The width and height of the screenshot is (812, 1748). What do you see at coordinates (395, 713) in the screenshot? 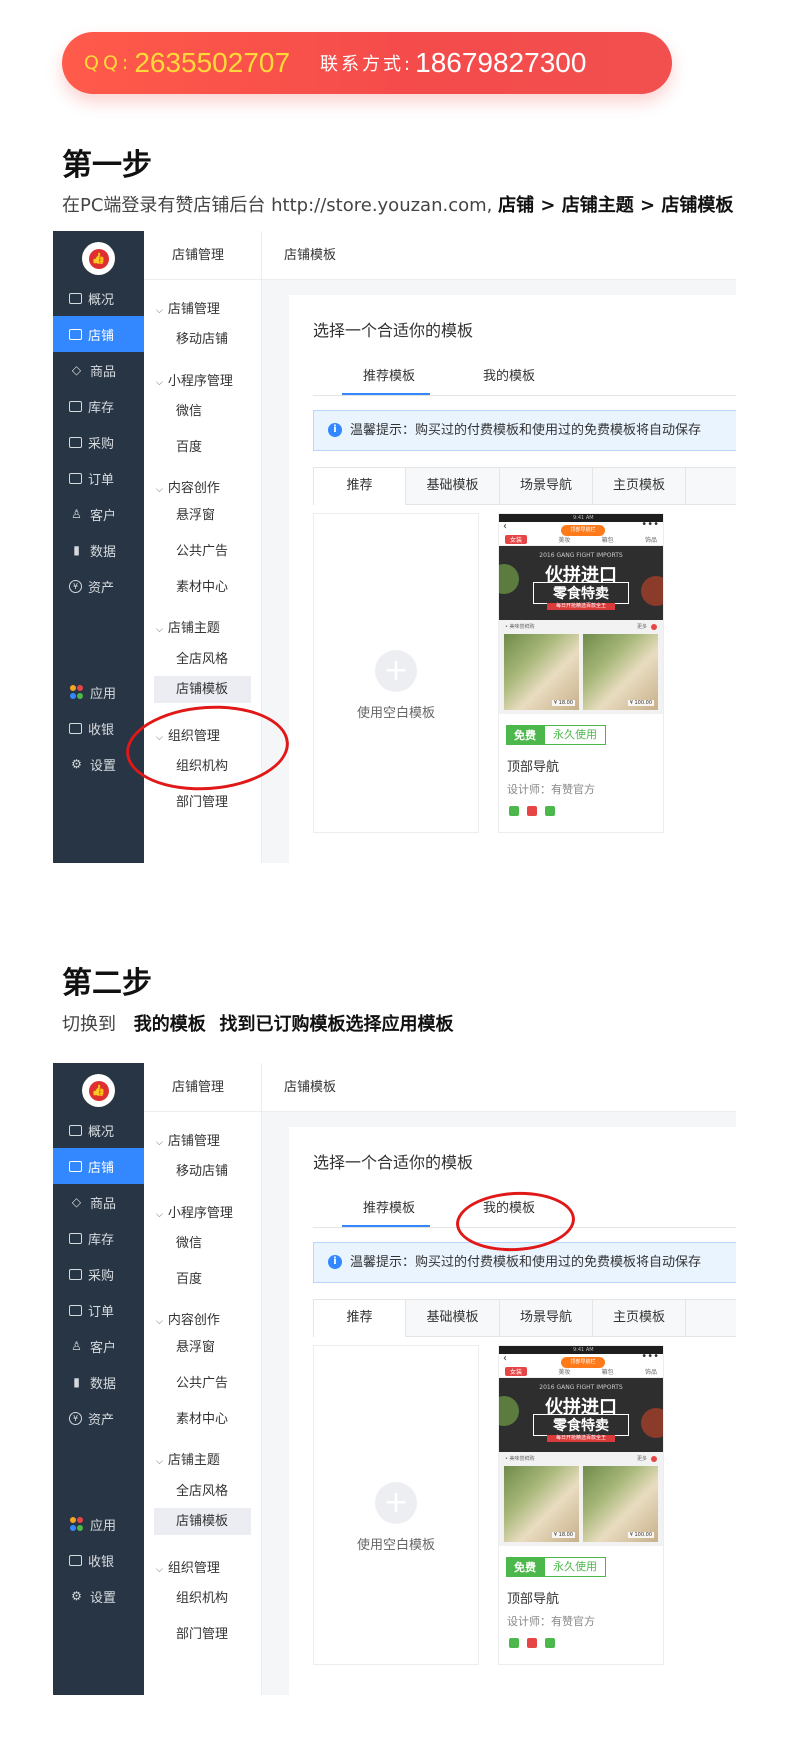
I see `blank-template-label: 使用空白模板` at bounding box center [395, 713].